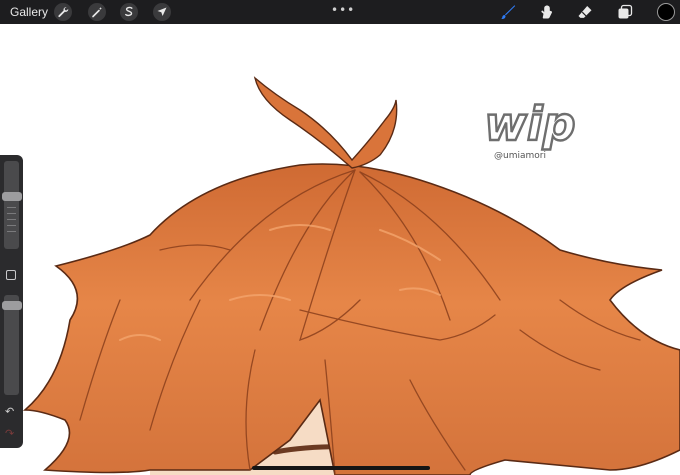 Image resolution: width=680 pixels, height=475 pixels. I want to click on home-indicator, so click(341, 468).